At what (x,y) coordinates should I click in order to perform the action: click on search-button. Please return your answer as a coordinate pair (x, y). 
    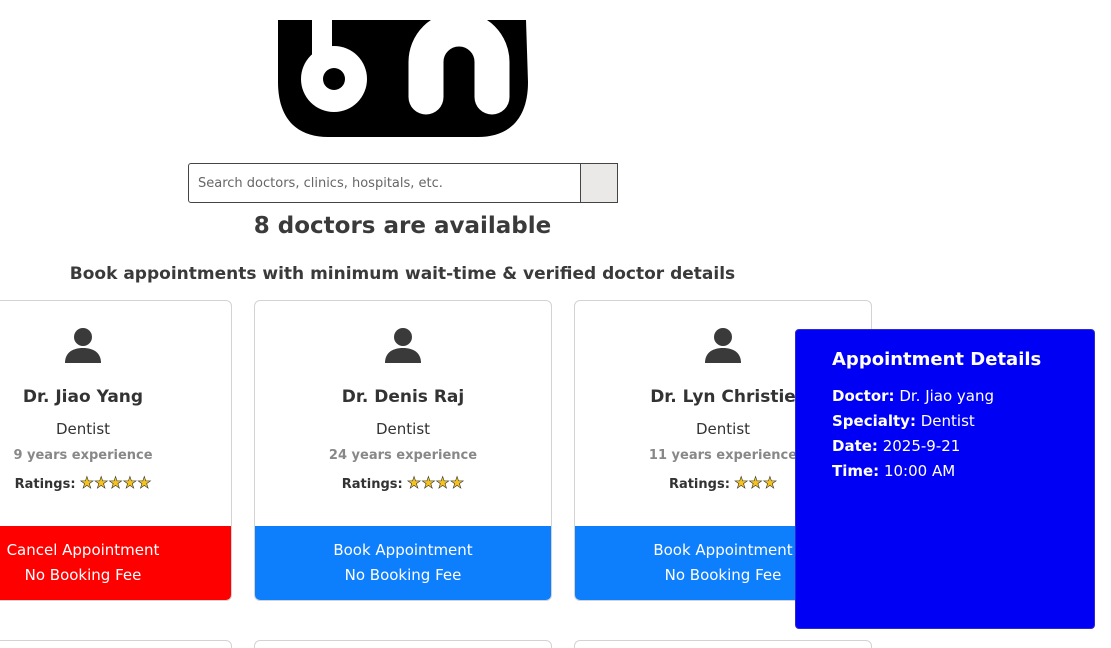
    Looking at the image, I should click on (599, 183).